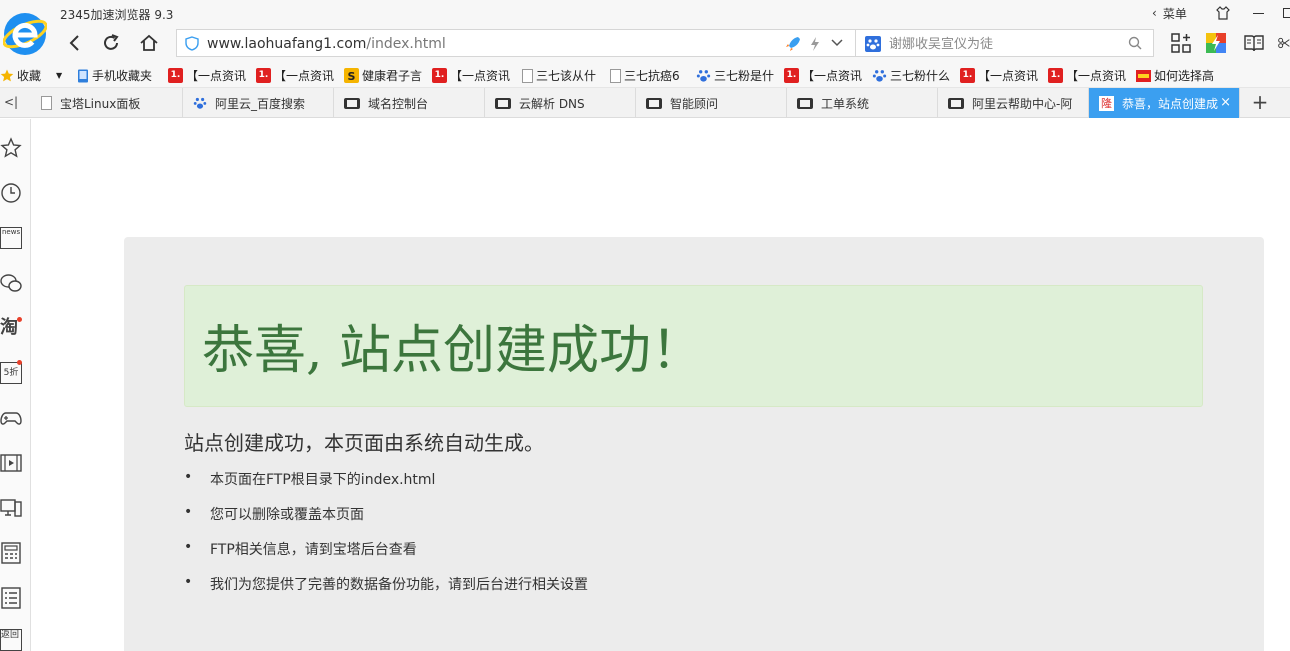 The image size is (1290, 651). Describe the element at coordinates (560, 103) in the screenshot. I see `tab-dns: 云解析 DNS` at that location.